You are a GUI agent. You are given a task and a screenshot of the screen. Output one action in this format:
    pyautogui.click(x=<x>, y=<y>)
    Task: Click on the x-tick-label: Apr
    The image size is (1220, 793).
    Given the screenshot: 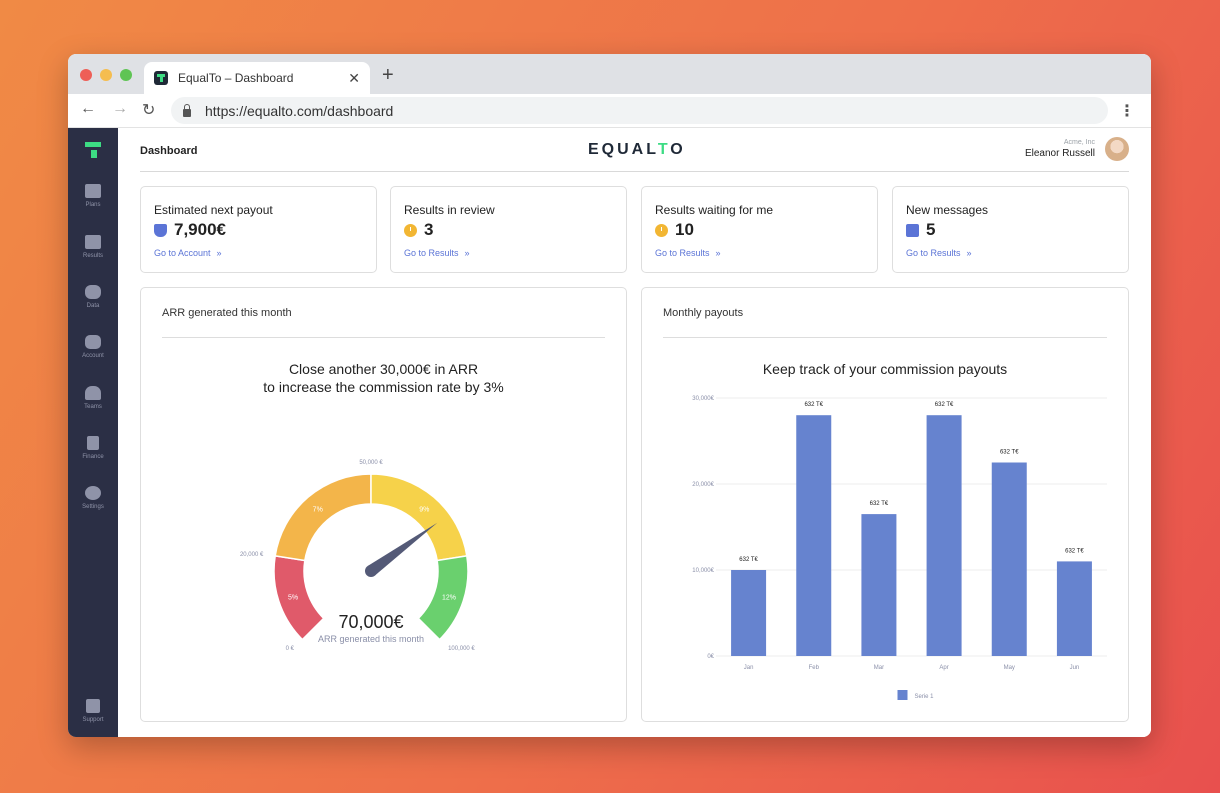 What is the action you would take?
    pyautogui.click(x=943, y=668)
    